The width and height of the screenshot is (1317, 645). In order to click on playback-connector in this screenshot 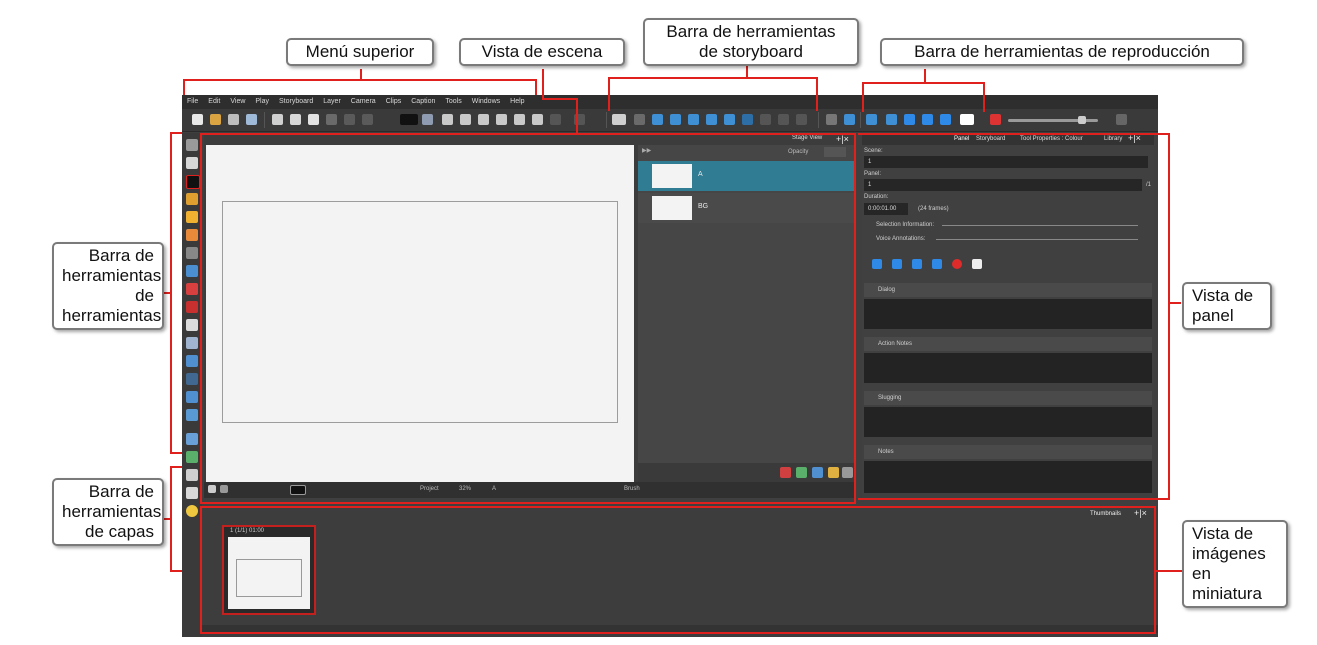, I will do `click(925, 76)`.